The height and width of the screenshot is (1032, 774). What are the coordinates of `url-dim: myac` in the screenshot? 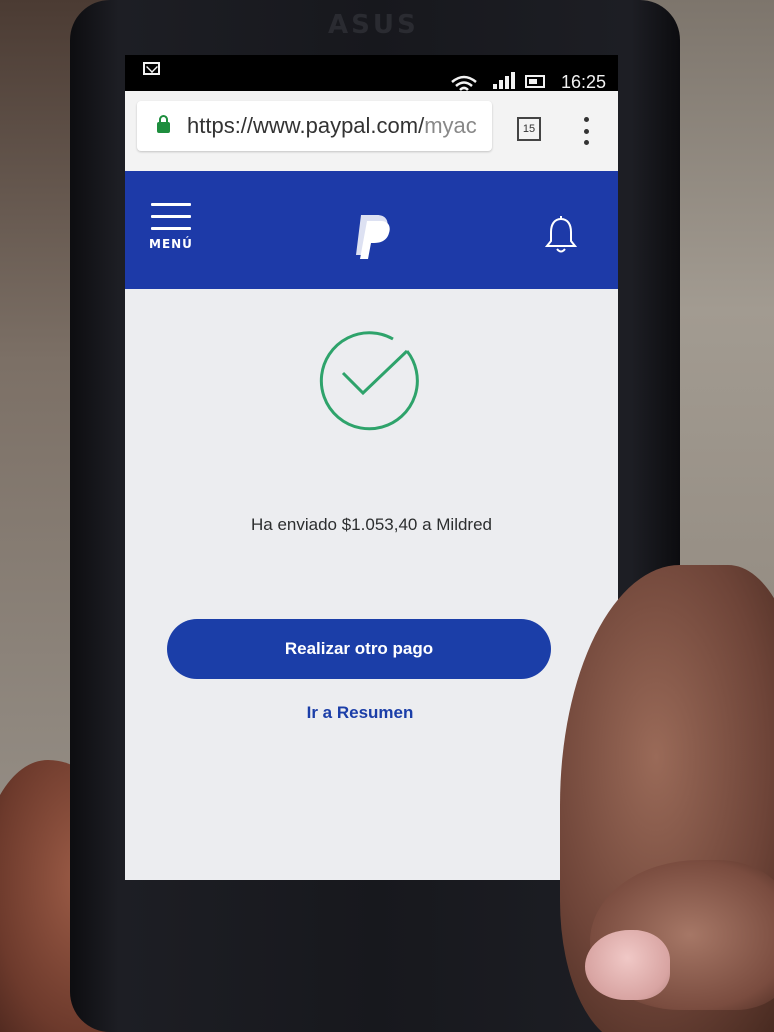 It's located at (450, 125).